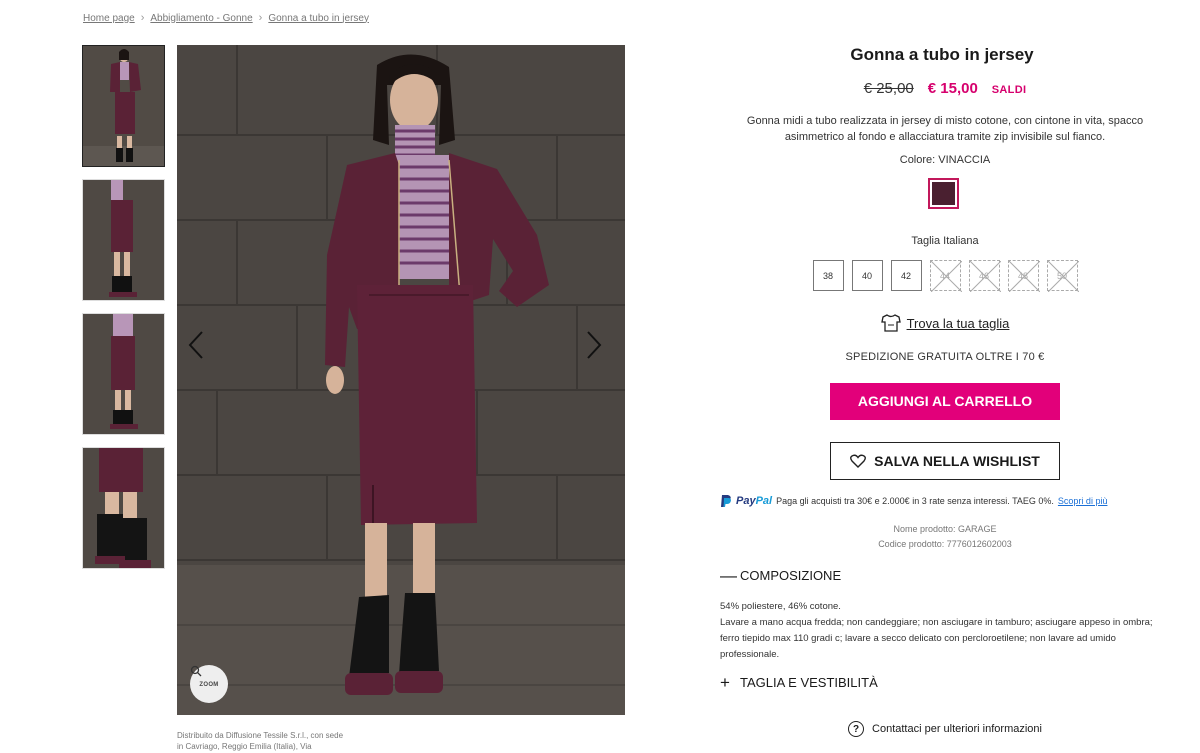 This screenshot has width=1200, height=753. Describe the element at coordinates (957, 729) in the screenshot. I see `contact-text: Contattaci per ulteriori informazioni` at that location.